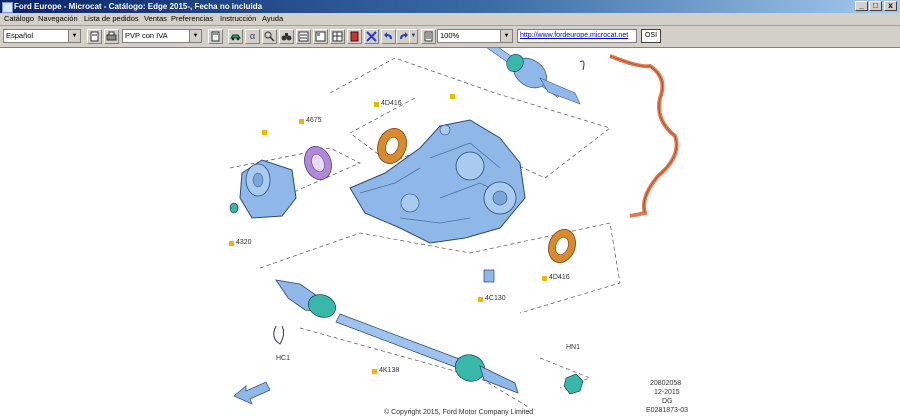  I want to click on transfer-case-housing, so click(437, 181).